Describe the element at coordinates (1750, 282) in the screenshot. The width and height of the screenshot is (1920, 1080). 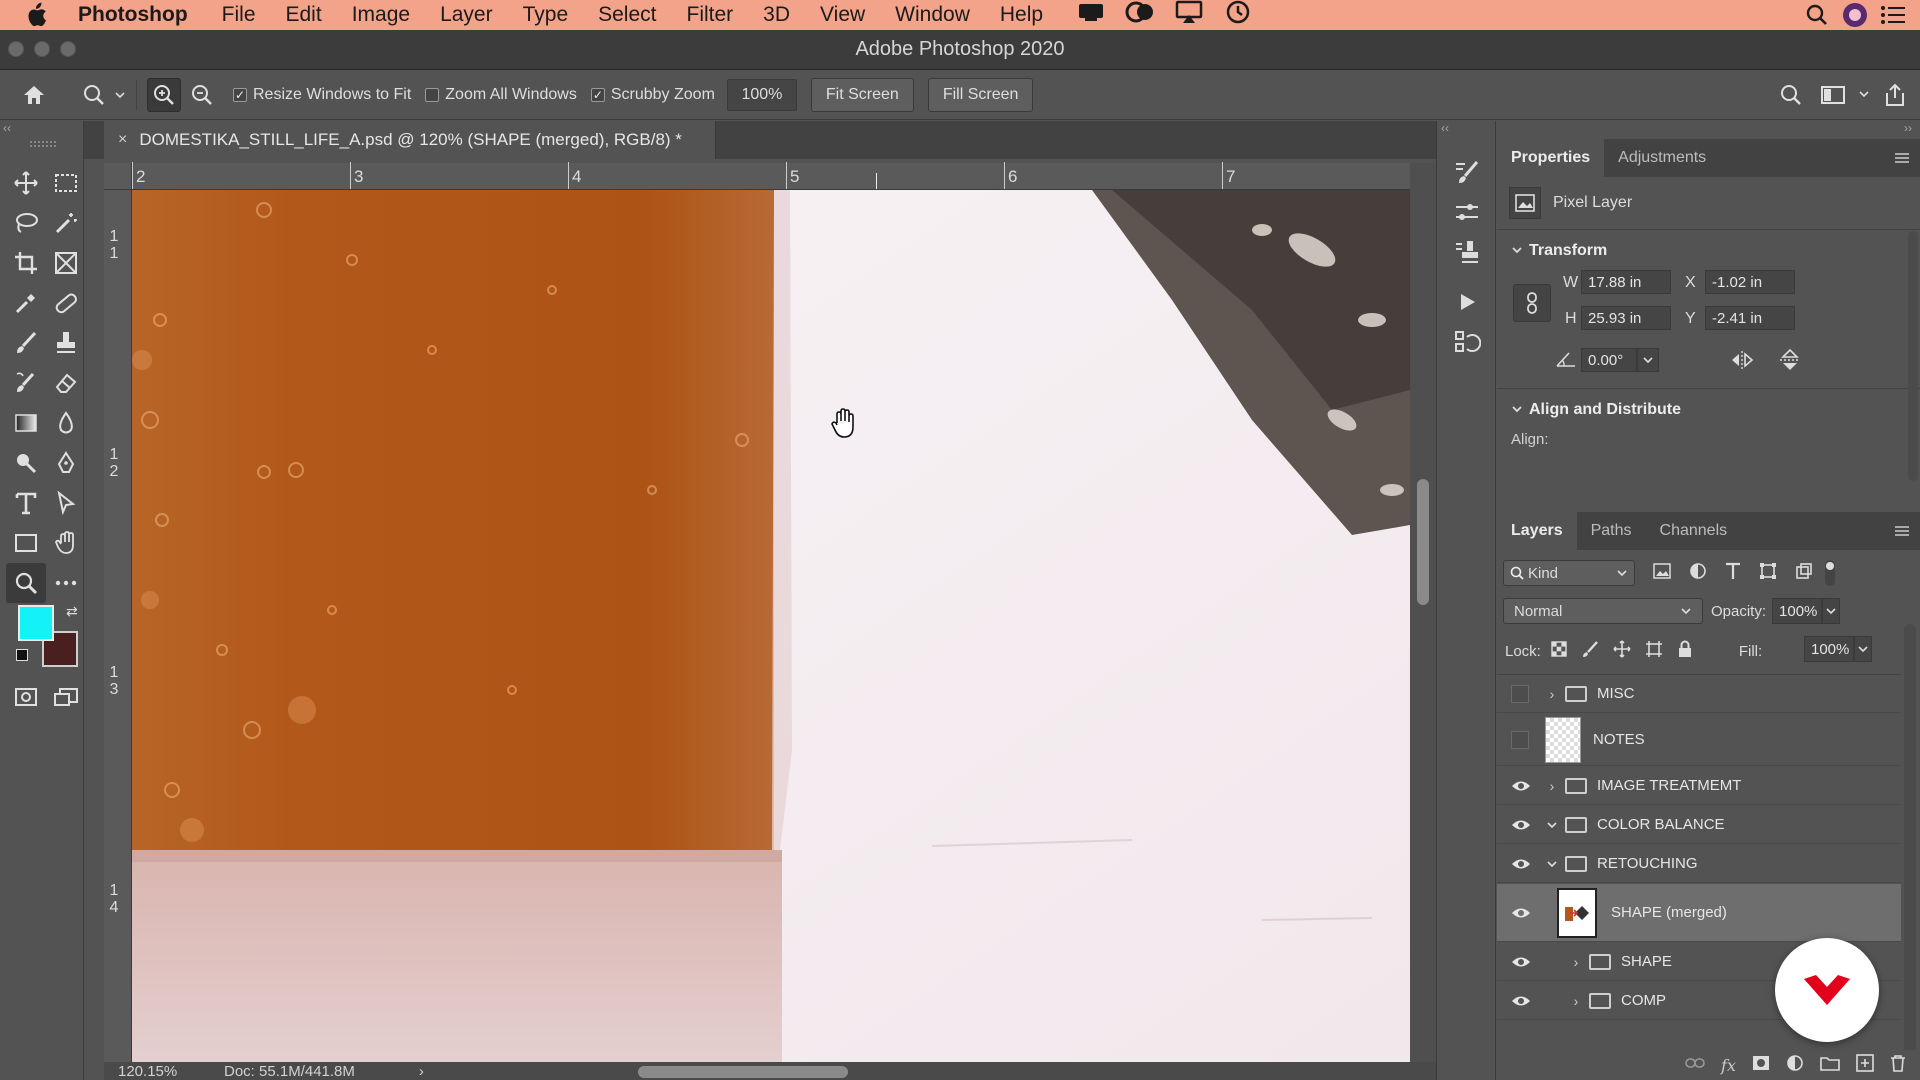
I see `x-position-field: -1.02 in` at that location.